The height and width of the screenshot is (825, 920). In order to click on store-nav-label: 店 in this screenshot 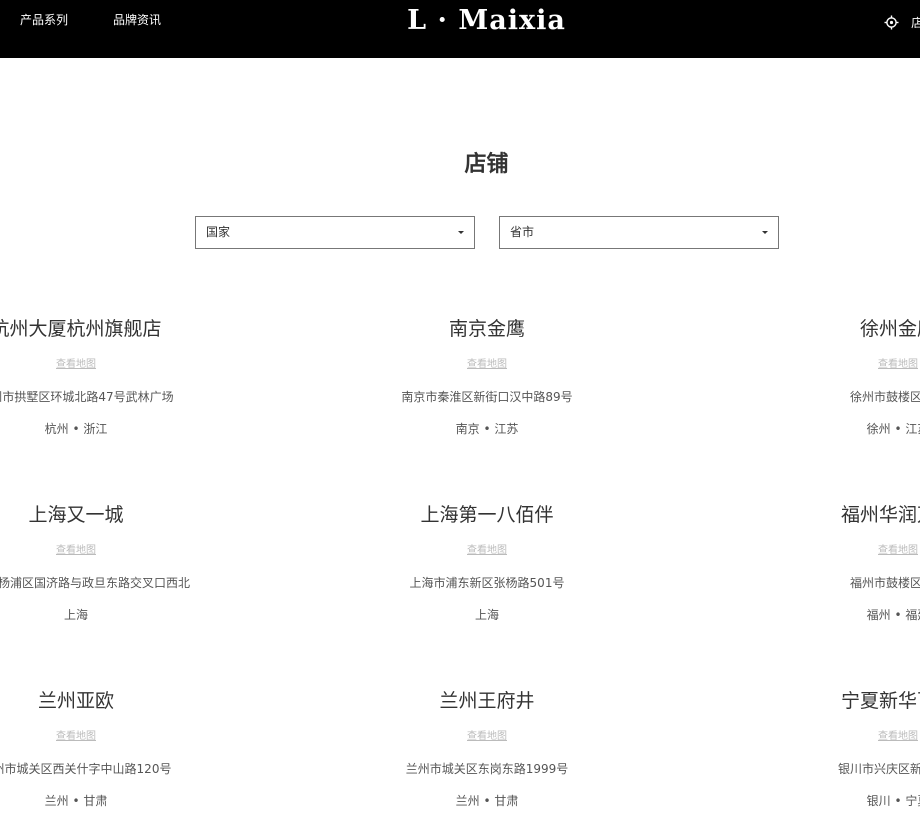, I will do `click(915, 23)`.